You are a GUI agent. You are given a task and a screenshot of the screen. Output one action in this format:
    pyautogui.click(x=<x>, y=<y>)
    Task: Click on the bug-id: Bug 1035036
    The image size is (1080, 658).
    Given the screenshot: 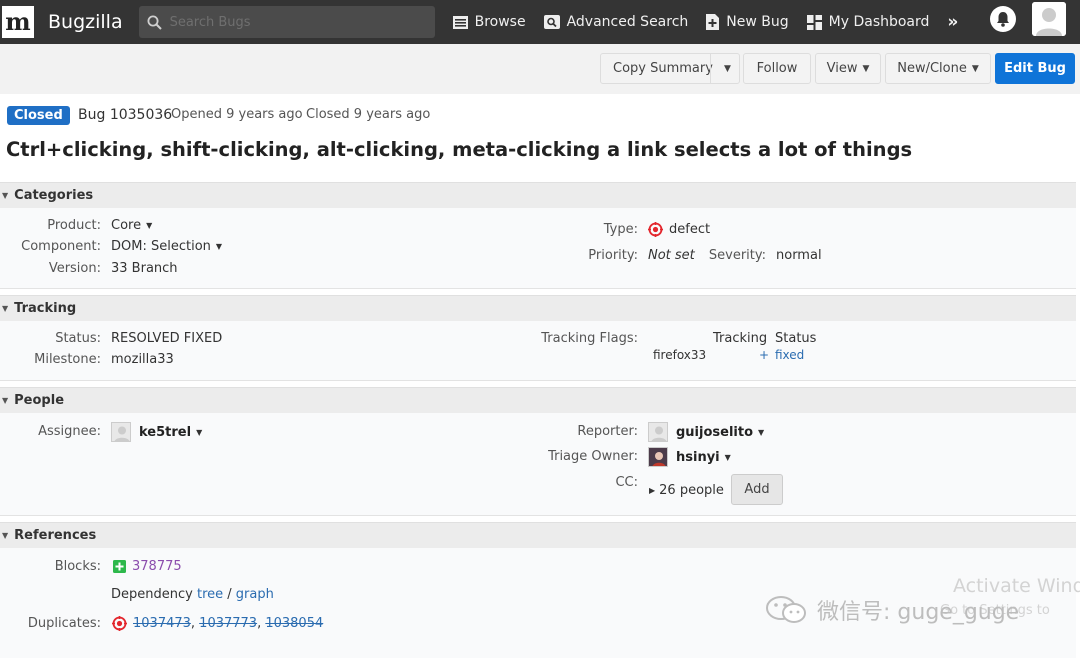 What is the action you would take?
    pyautogui.click(x=125, y=115)
    